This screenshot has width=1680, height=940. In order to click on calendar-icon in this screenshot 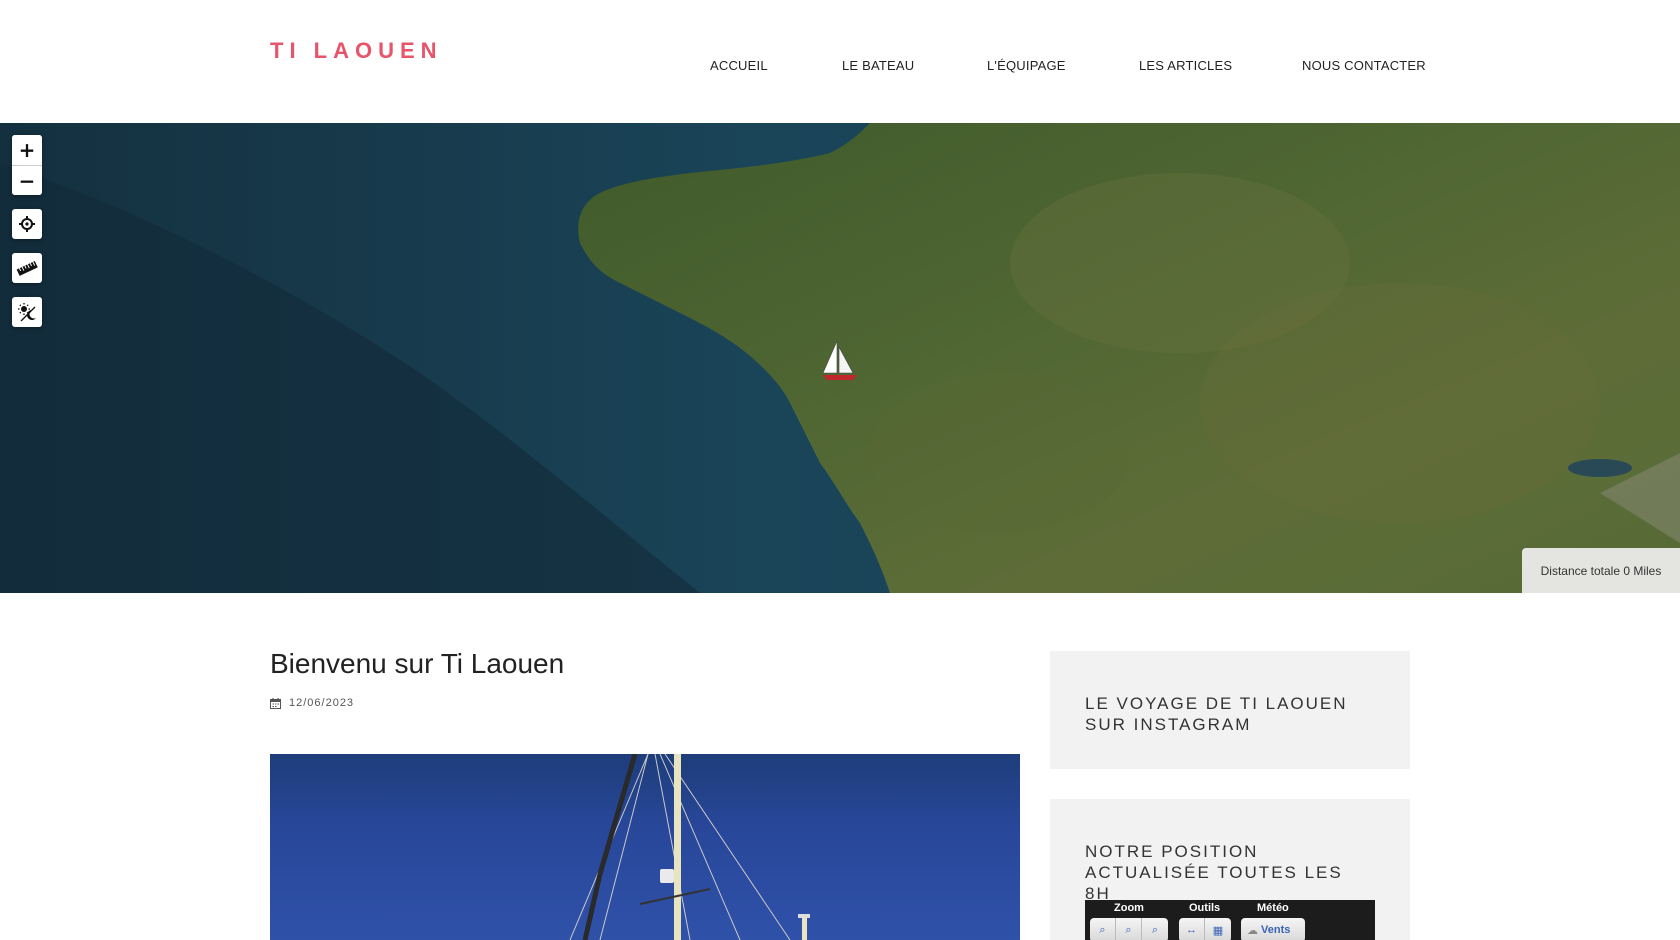, I will do `click(275, 703)`.